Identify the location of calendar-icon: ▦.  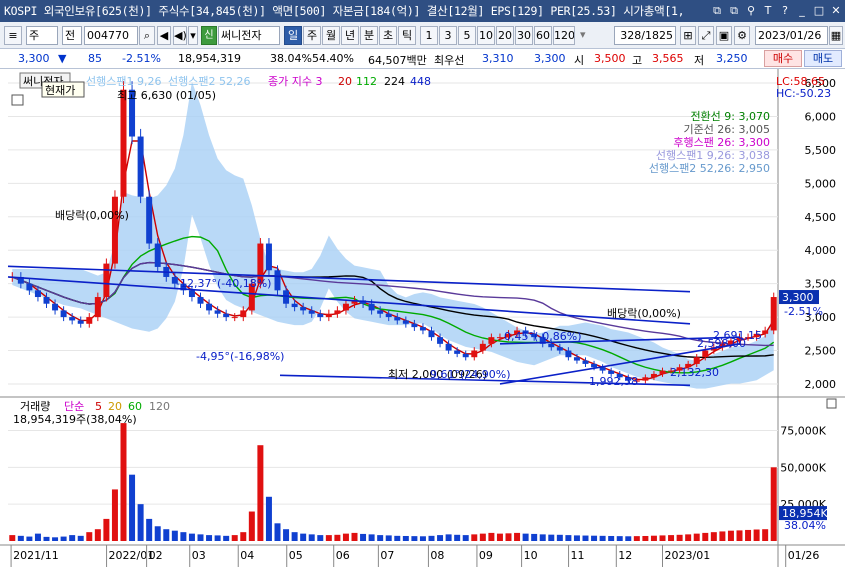
(836, 35).